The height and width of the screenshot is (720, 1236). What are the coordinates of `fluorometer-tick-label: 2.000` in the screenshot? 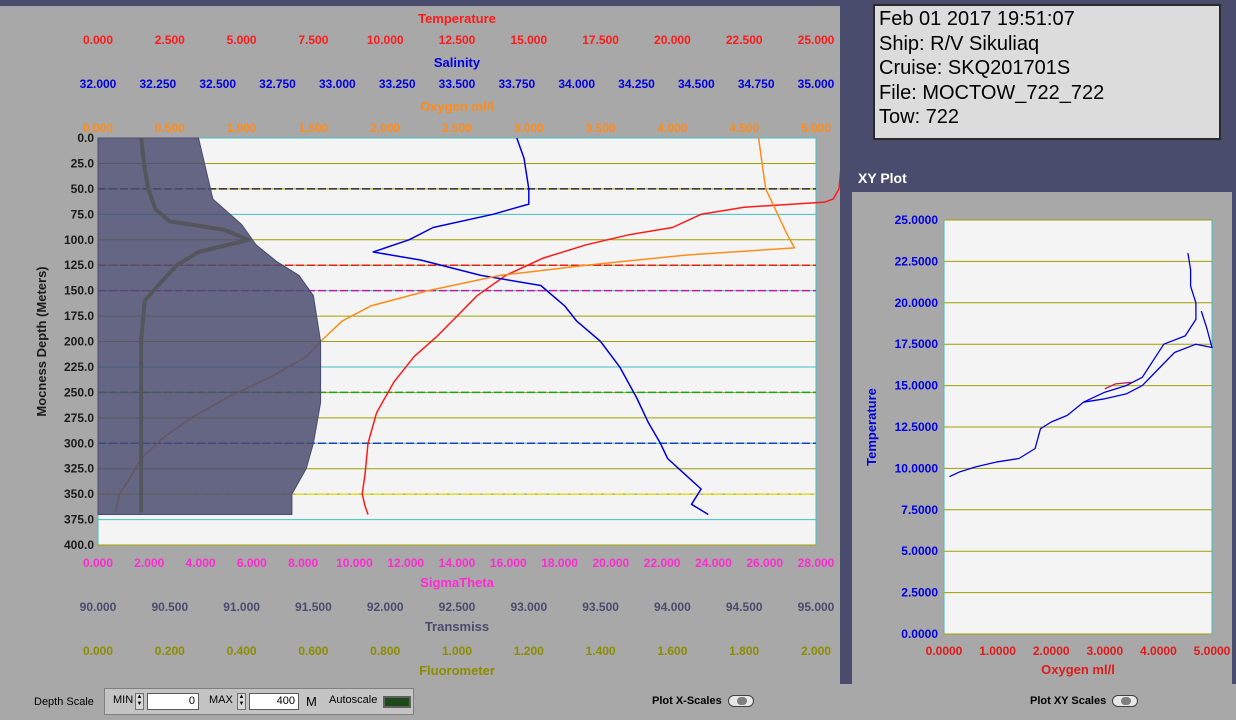 It's located at (816, 651).